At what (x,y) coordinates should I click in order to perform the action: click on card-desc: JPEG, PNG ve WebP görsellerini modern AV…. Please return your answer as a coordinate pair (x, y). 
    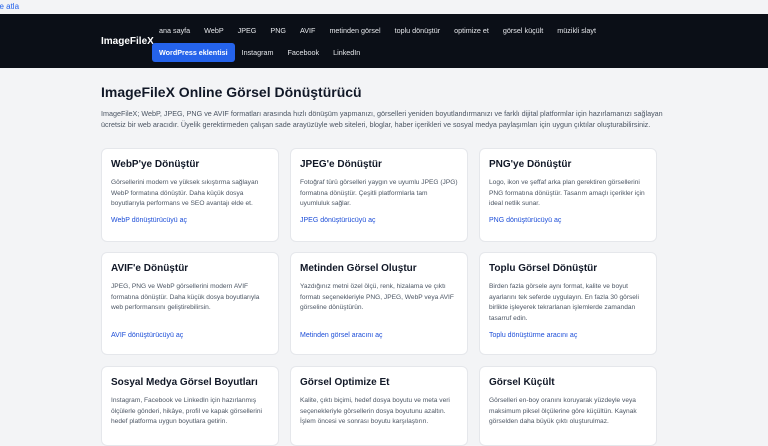
    Looking at the image, I should click on (185, 297).